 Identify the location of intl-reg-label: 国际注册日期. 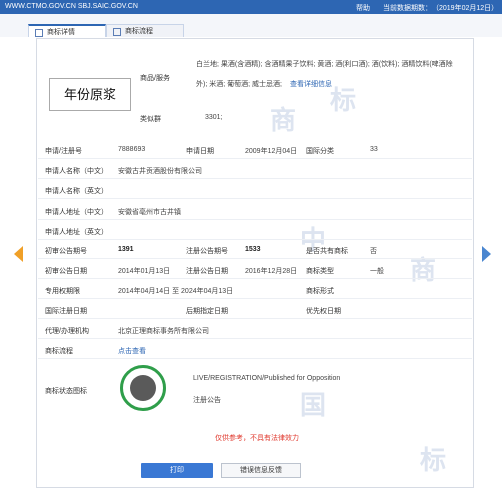
(66, 311).